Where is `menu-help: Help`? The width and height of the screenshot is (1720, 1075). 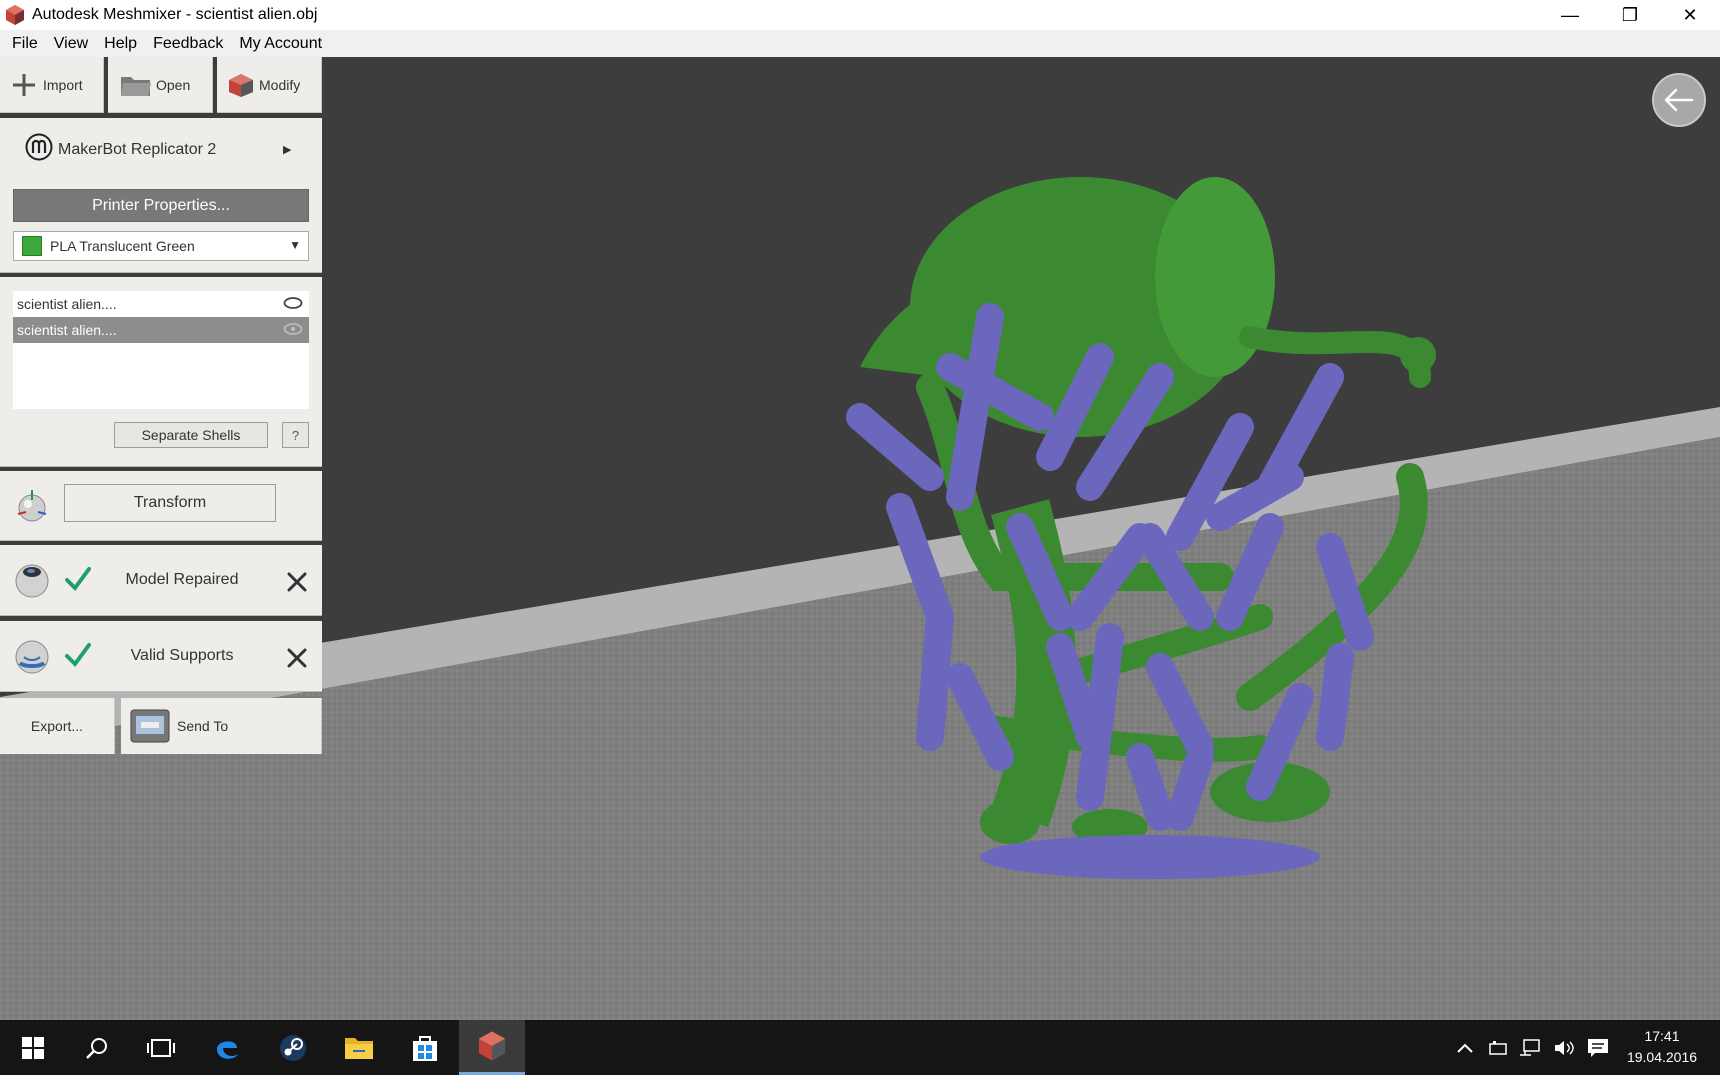
menu-help: Help is located at coordinates (120, 43).